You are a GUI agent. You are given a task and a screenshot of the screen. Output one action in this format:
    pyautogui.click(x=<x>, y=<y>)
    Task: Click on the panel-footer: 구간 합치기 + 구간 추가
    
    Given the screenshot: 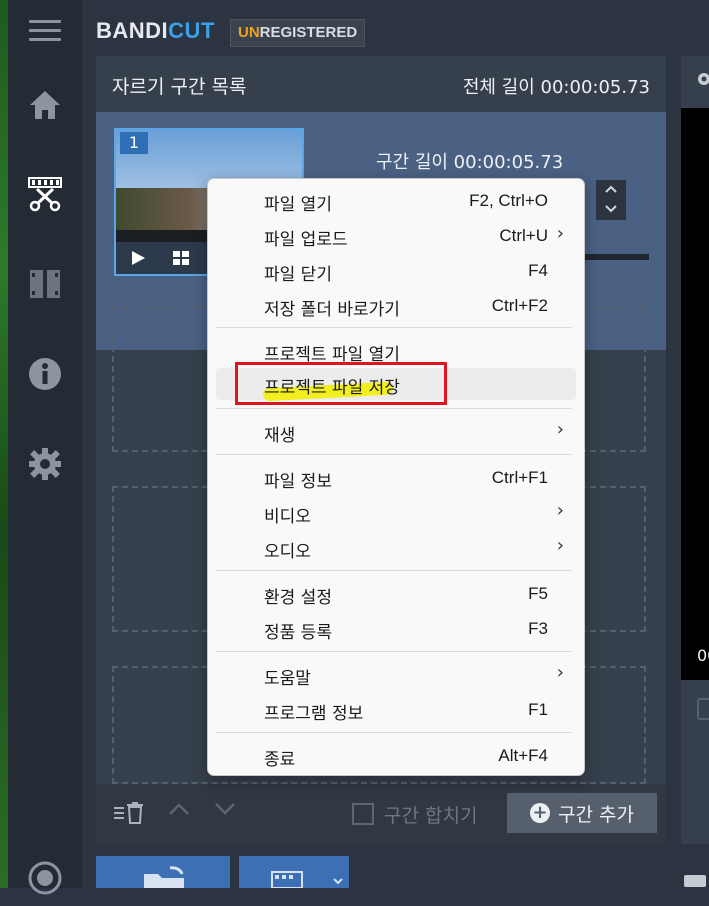 What is the action you would take?
    pyautogui.click(x=381, y=814)
    